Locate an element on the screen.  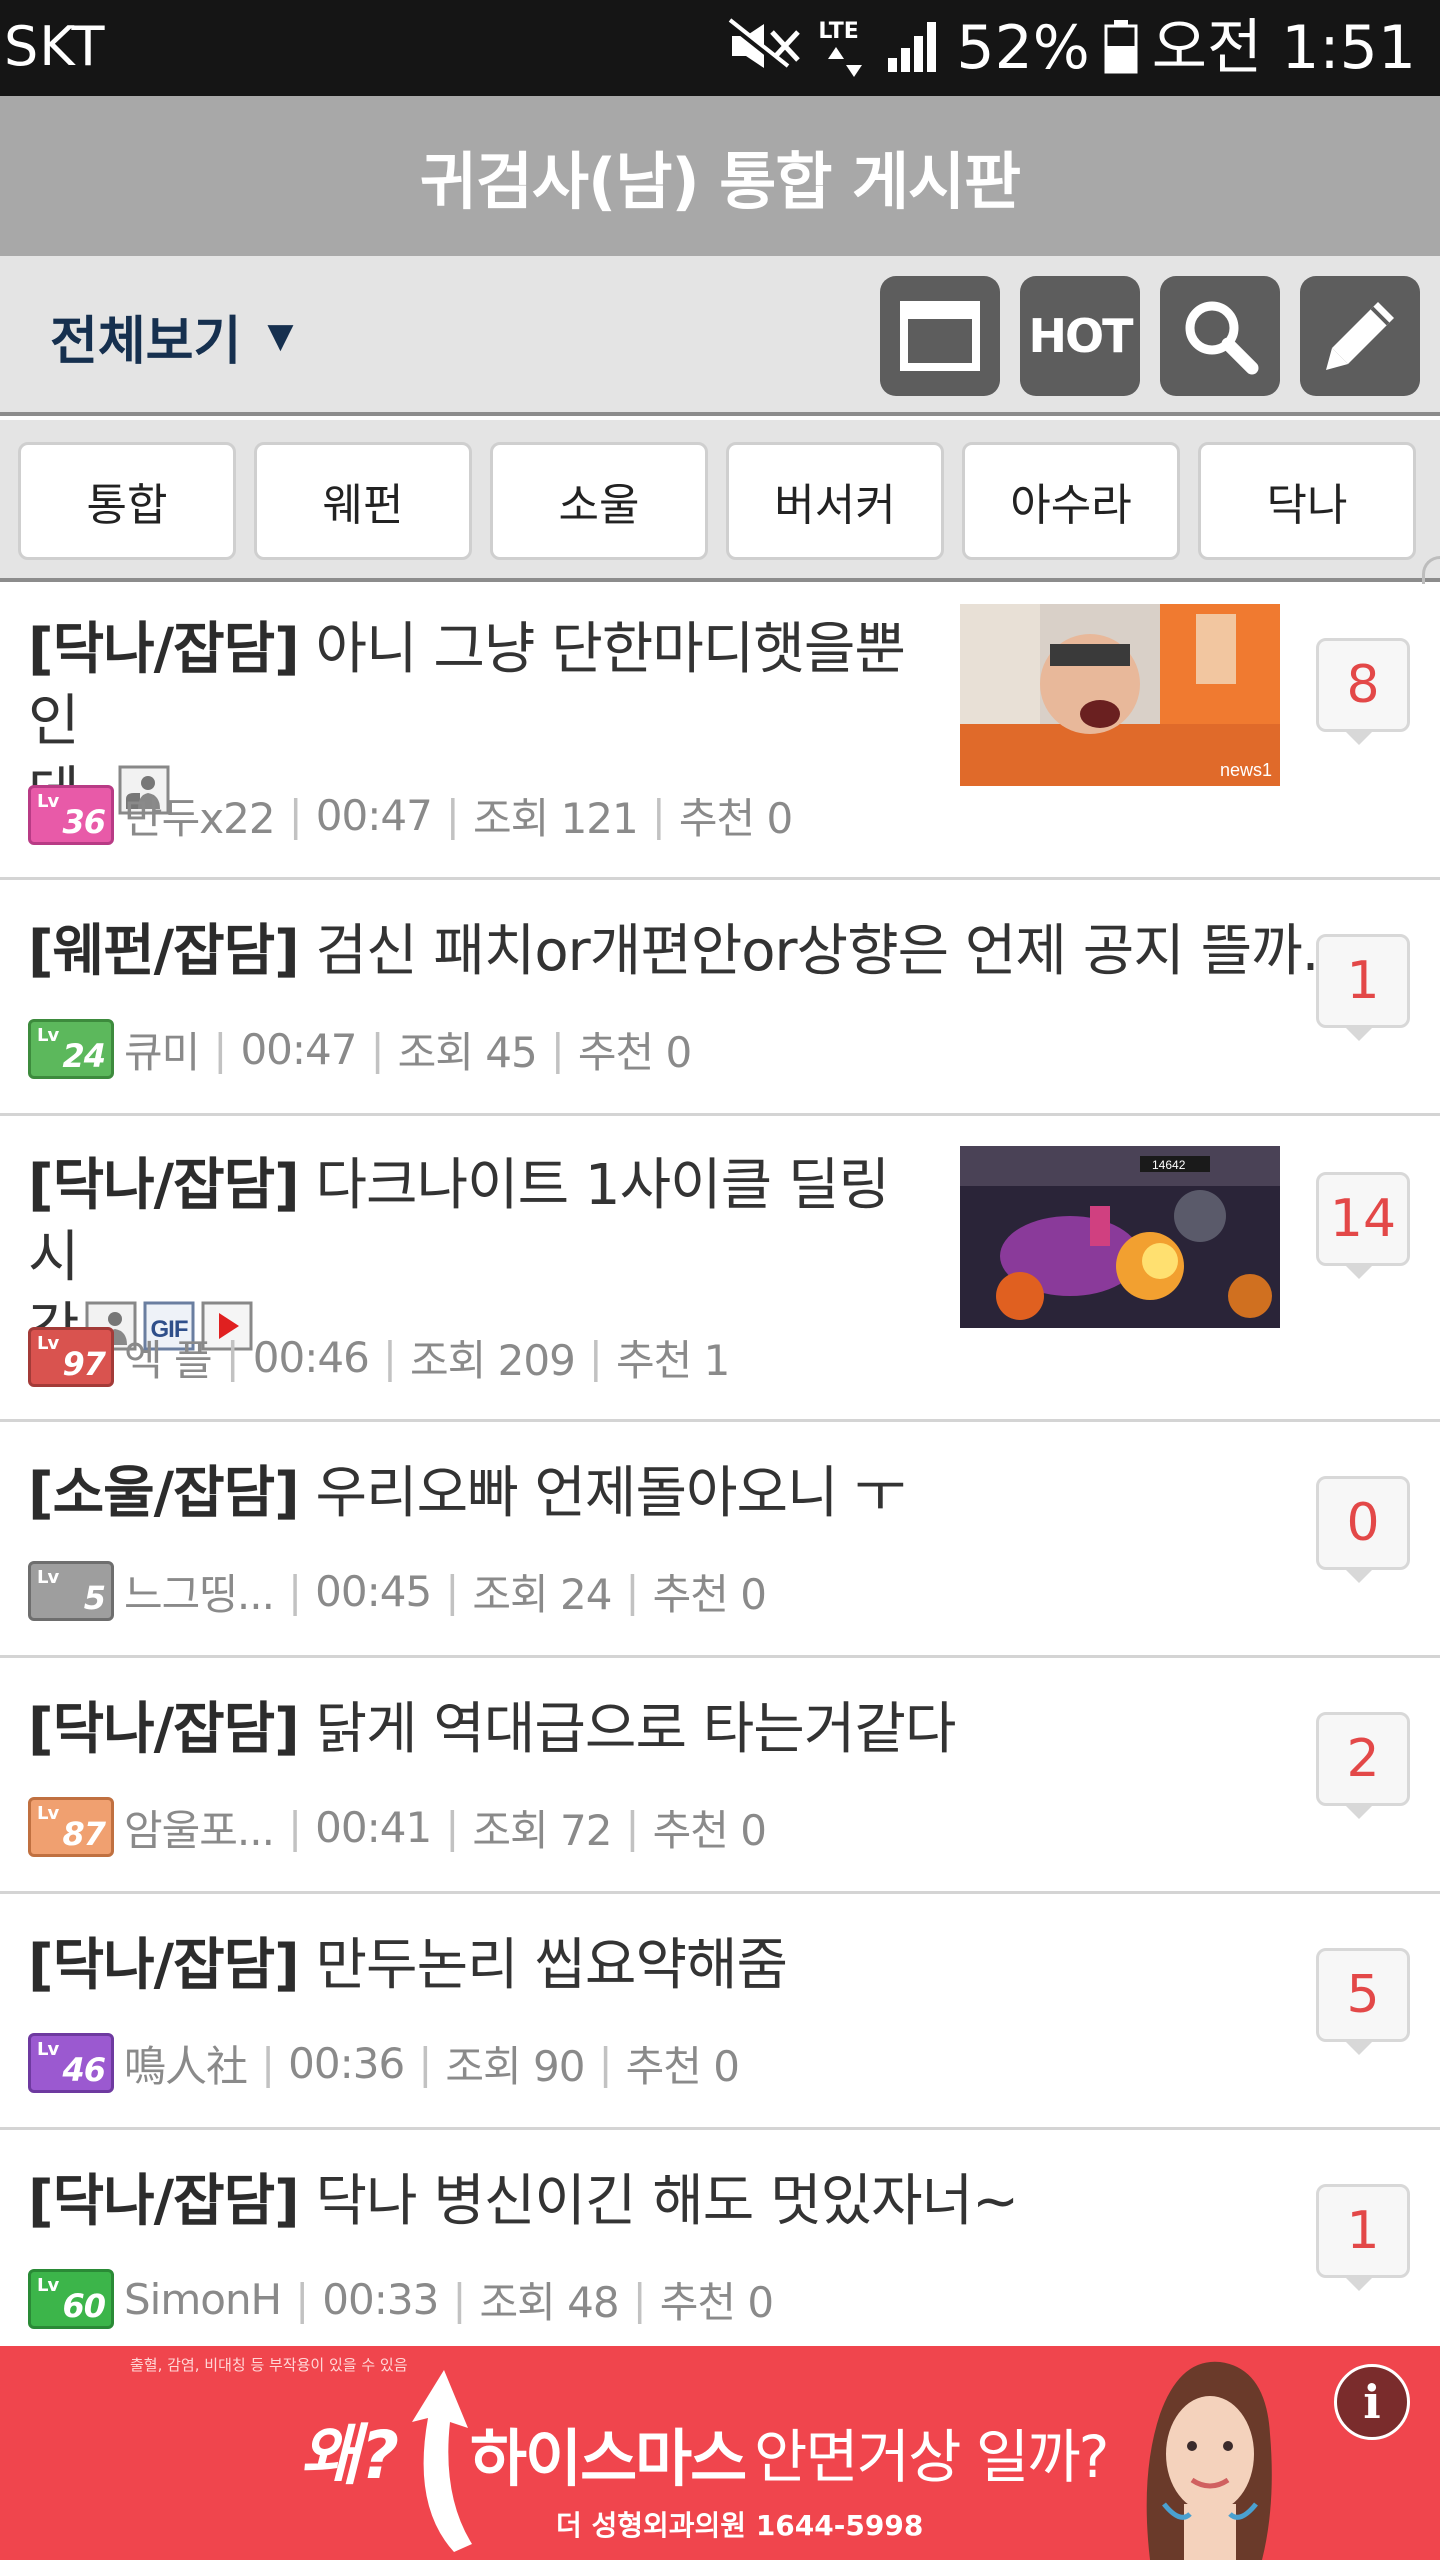
lte-icon: LTE is located at coordinates (845, 48).